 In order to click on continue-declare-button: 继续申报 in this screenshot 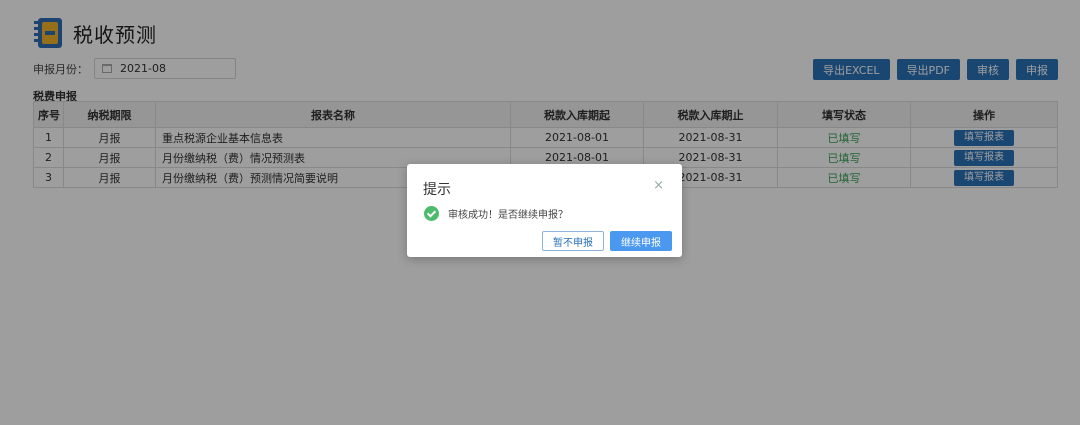, I will do `click(641, 241)`.